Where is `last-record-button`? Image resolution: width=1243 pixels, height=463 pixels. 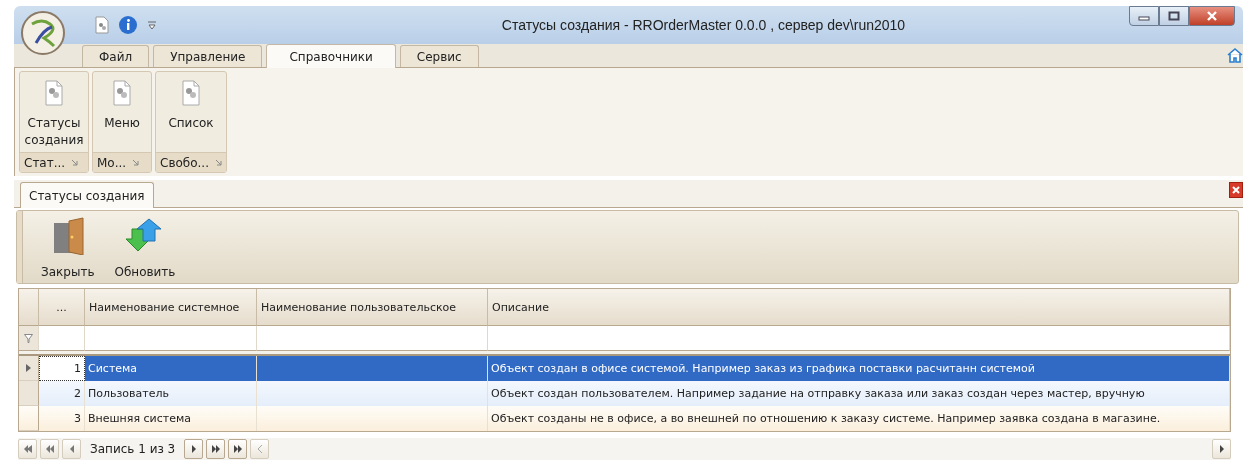 last-record-button is located at coordinates (238, 449).